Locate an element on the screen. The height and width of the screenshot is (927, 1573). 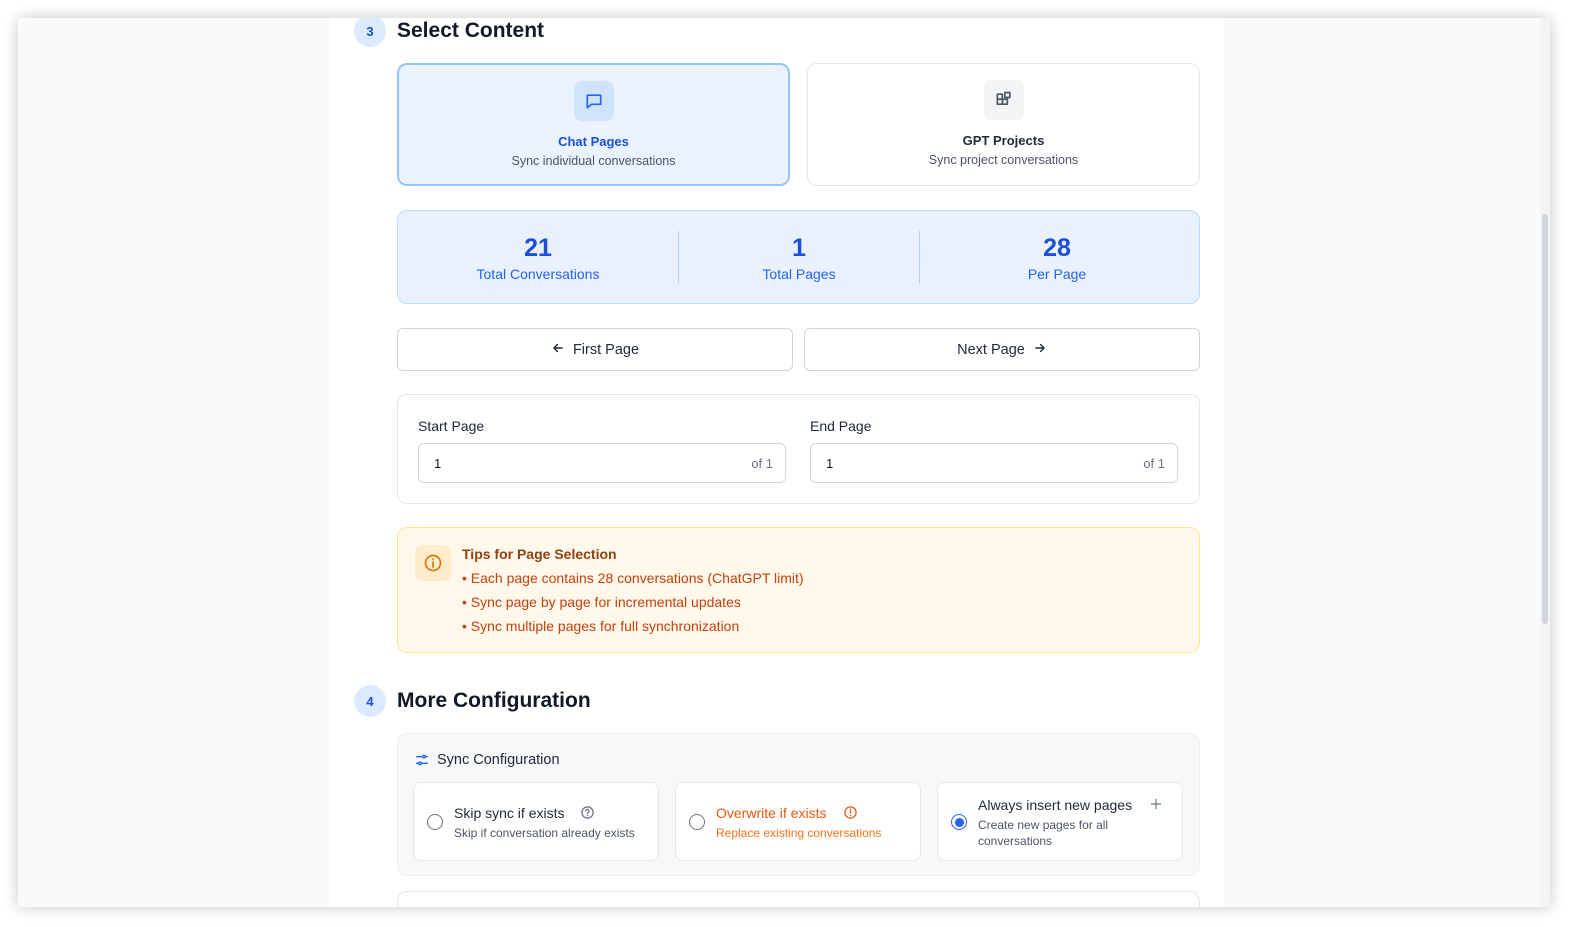
end-page-value: 1 is located at coordinates (830, 463).